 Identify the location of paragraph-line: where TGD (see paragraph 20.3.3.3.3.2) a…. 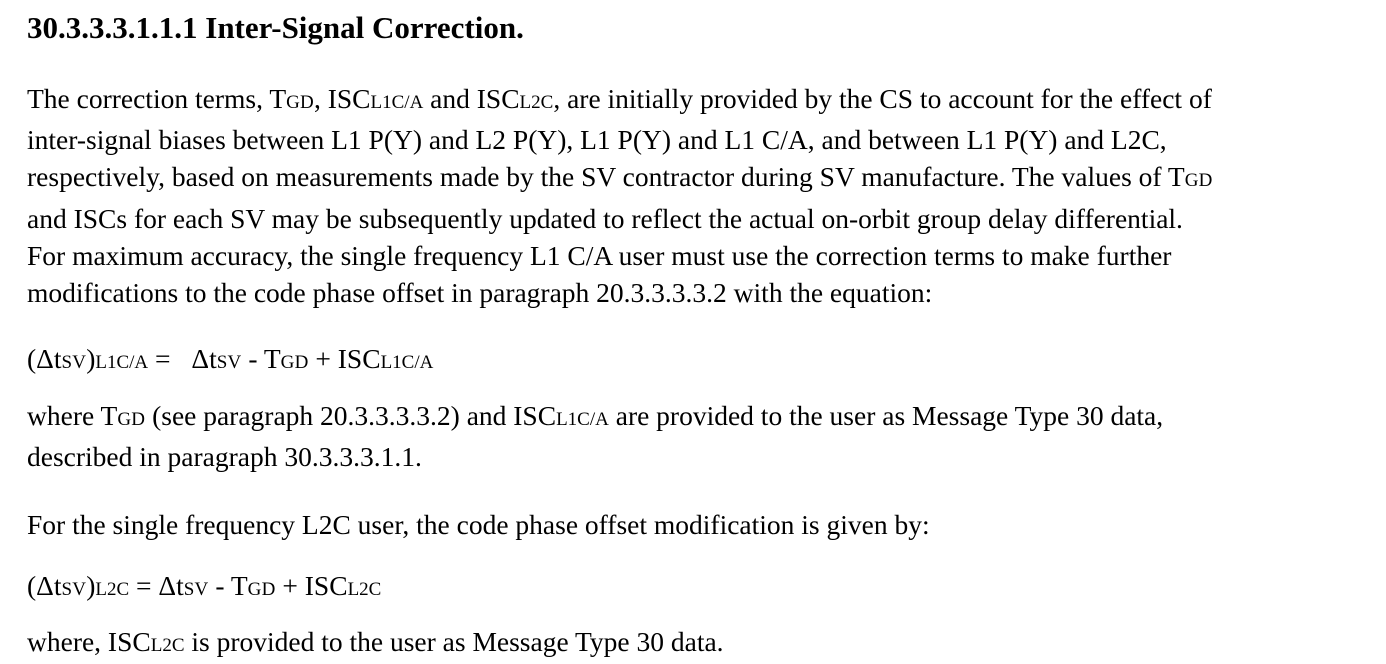
(595, 415).